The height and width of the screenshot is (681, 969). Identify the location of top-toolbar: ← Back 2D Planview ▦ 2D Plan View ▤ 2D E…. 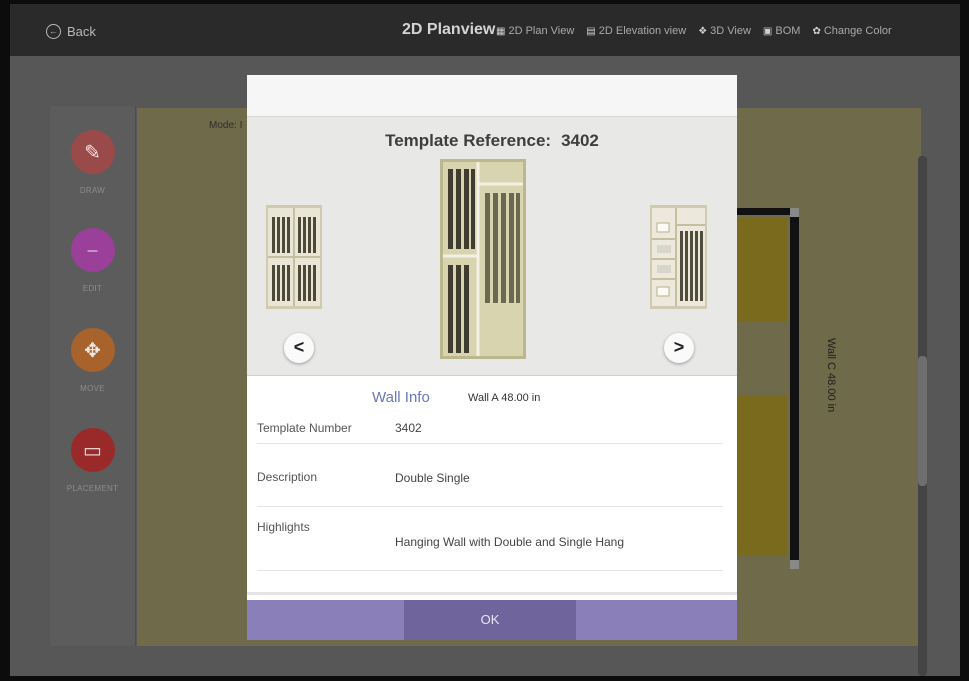
(485, 30).